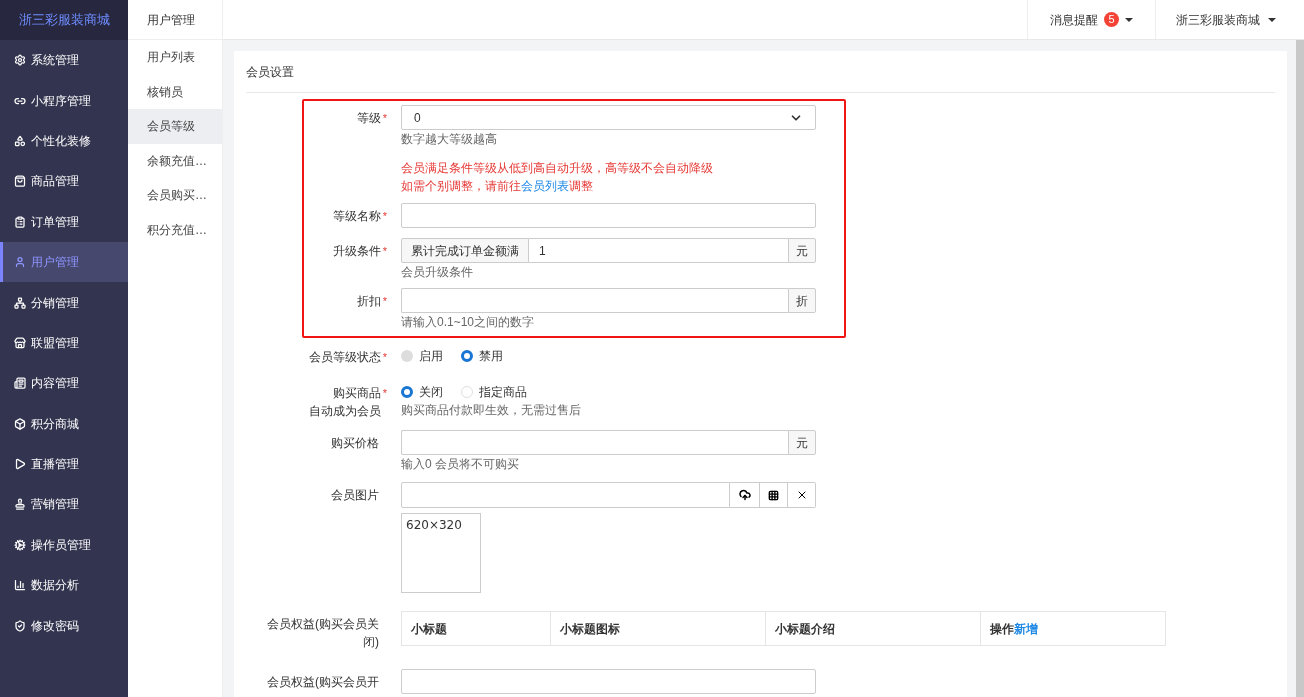 The image size is (1304, 697). I want to click on field-label: 购买商品 自动成为会员, so click(344, 402).